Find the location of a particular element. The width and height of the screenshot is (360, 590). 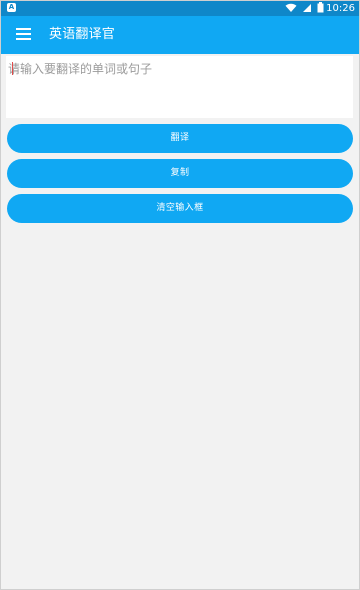

status-time: 10:26 is located at coordinates (340, 8).